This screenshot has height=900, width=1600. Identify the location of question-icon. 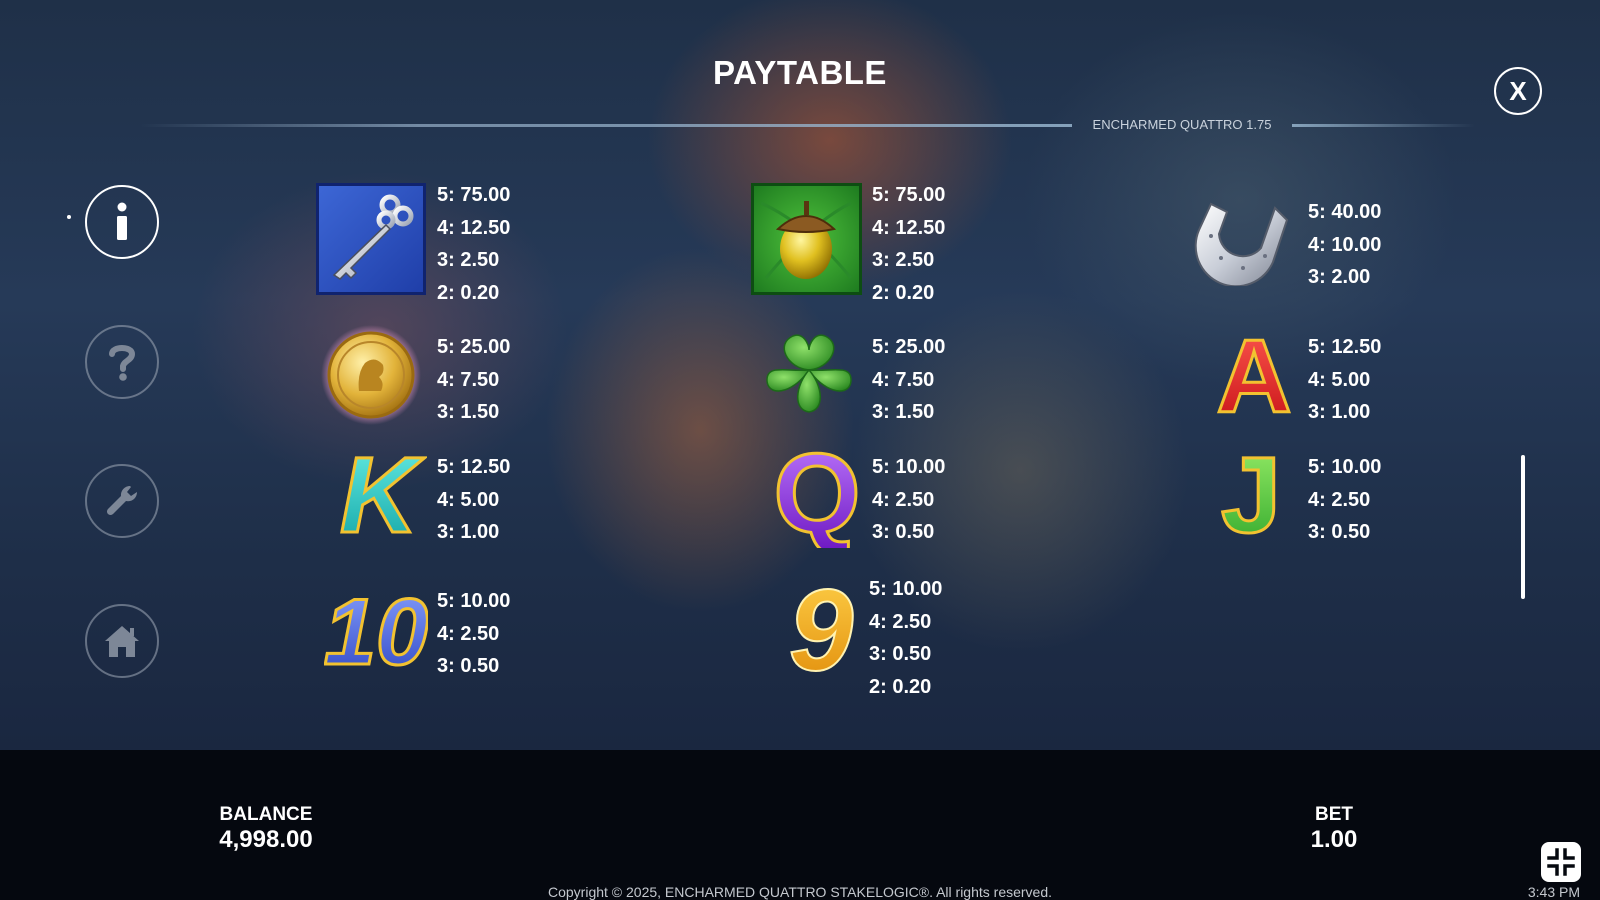
(122, 362).